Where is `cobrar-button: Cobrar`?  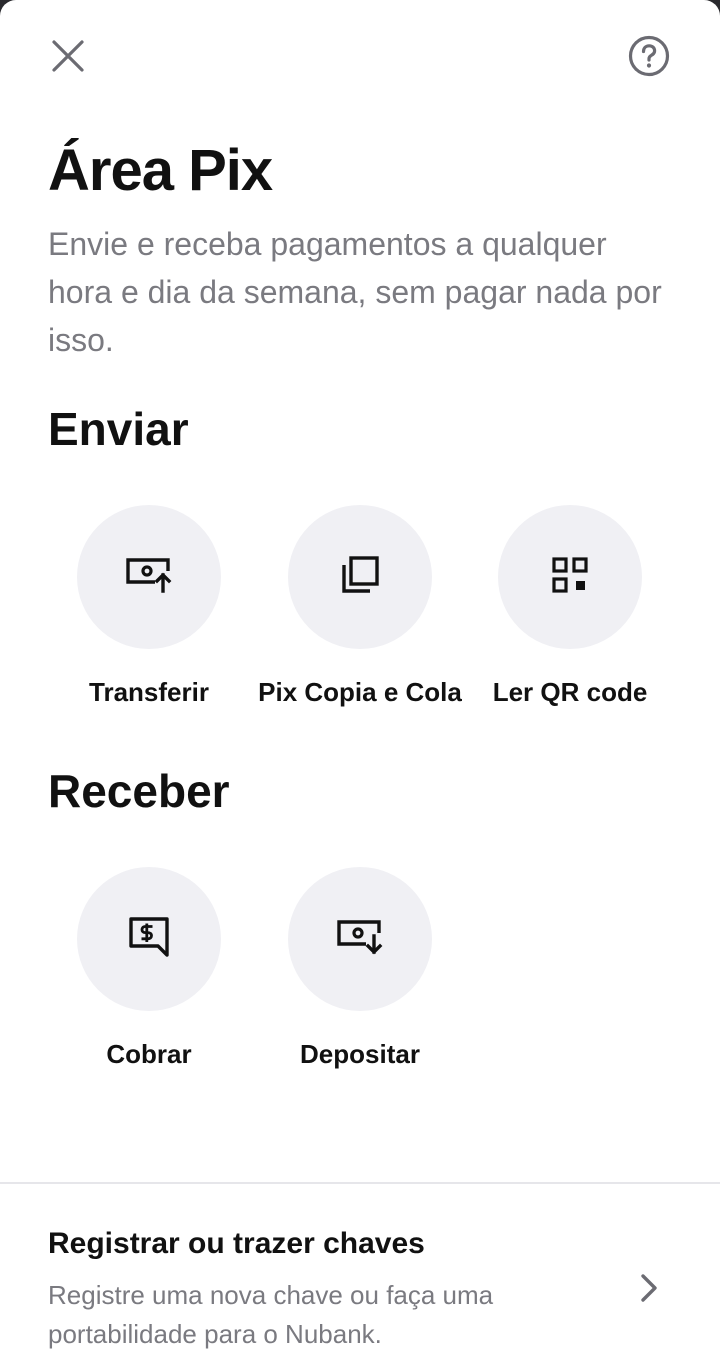
cobrar-button: Cobrar is located at coordinates (149, 968).